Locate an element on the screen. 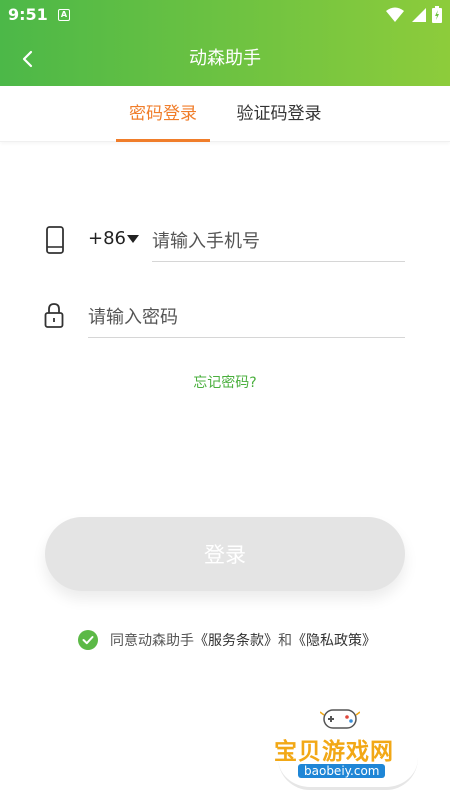 Image resolution: width=450 pixels, height=800 pixels. status-icons is located at coordinates (414, 14).